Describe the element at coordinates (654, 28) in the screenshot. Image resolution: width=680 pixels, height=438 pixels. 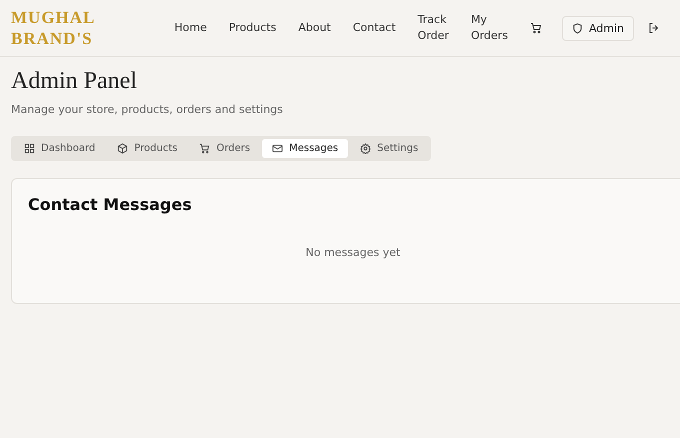
I see `logout-icon` at that location.